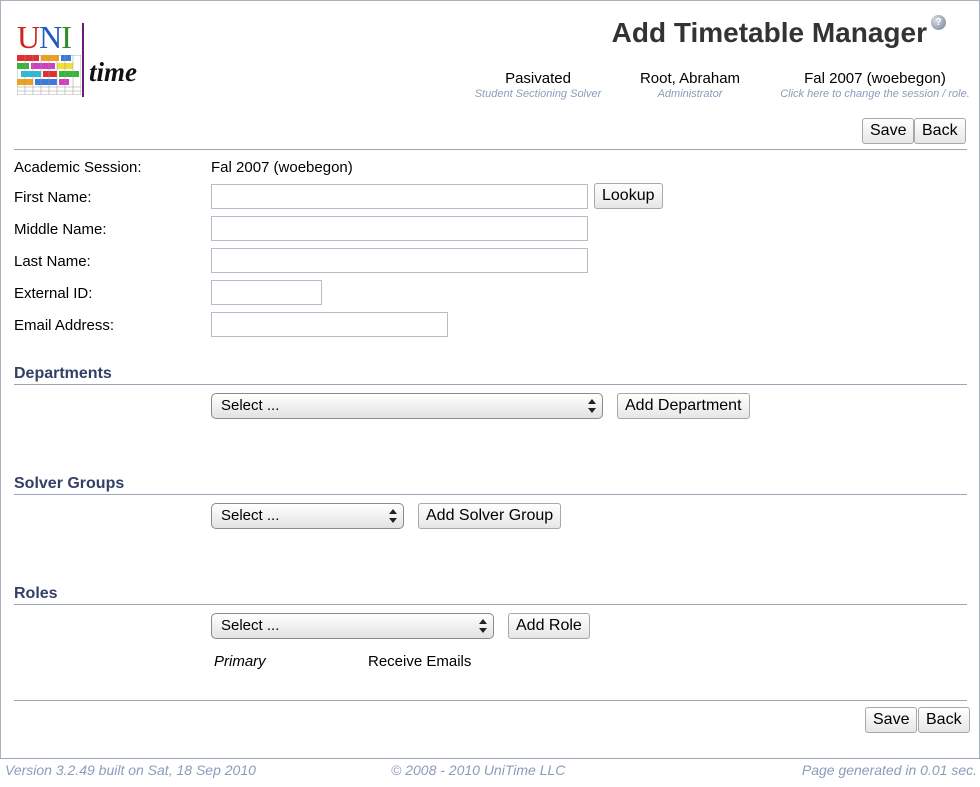 Image resolution: width=980 pixels, height=787 pixels. I want to click on copyright-link: © 2008 - 2010 UniTime LLC, so click(478, 770).